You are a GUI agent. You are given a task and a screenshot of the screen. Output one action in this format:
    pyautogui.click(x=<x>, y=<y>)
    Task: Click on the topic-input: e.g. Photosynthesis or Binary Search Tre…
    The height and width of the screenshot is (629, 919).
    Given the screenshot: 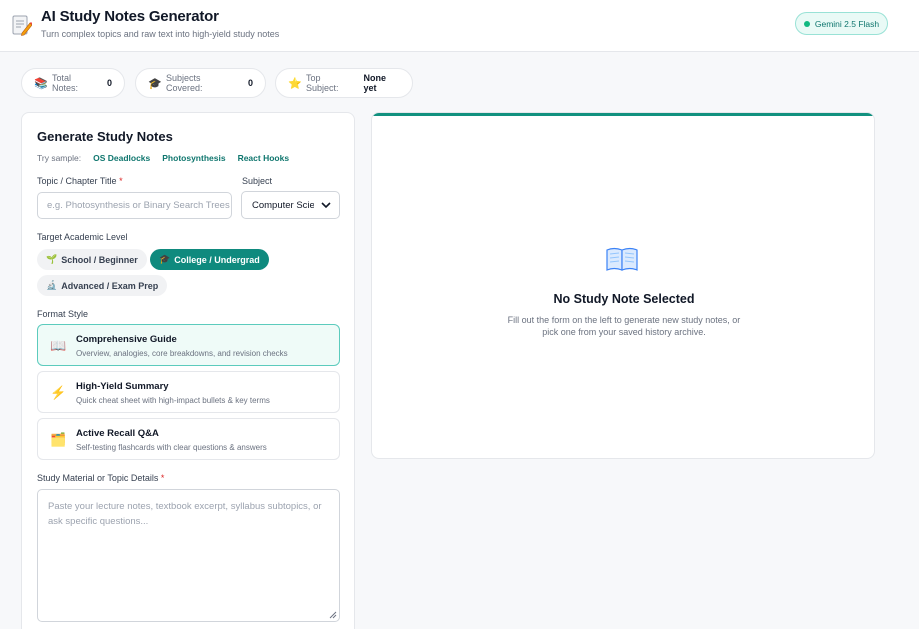 What is the action you would take?
    pyautogui.click(x=134, y=205)
    